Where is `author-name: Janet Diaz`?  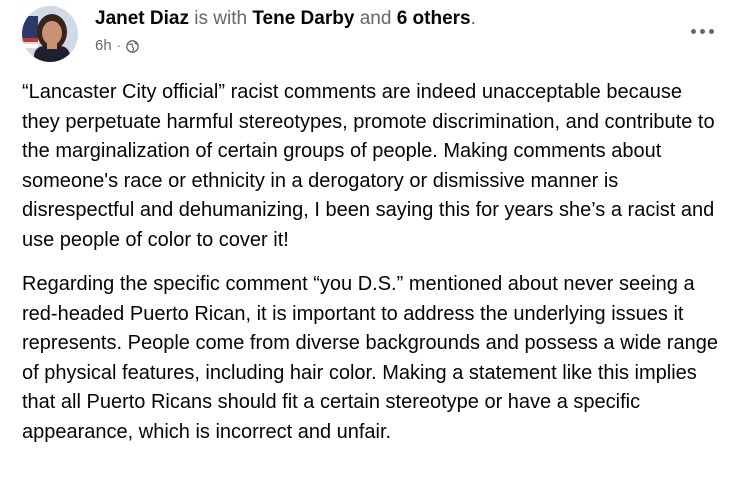
author-name: Janet Diaz is located at coordinates (142, 18).